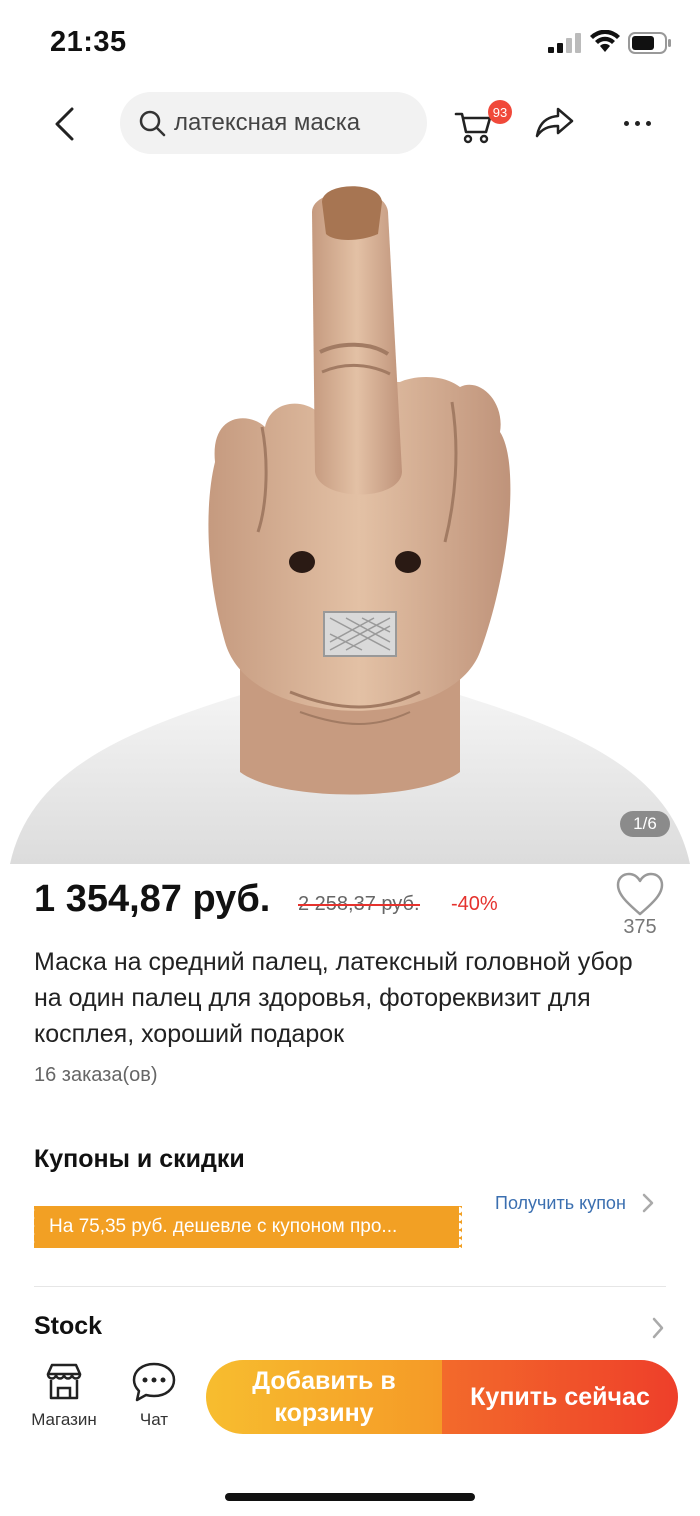 The height and width of the screenshot is (1516, 700). What do you see at coordinates (637, 123) in the screenshot?
I see `more-options-button` at bounding box center [637, 123].